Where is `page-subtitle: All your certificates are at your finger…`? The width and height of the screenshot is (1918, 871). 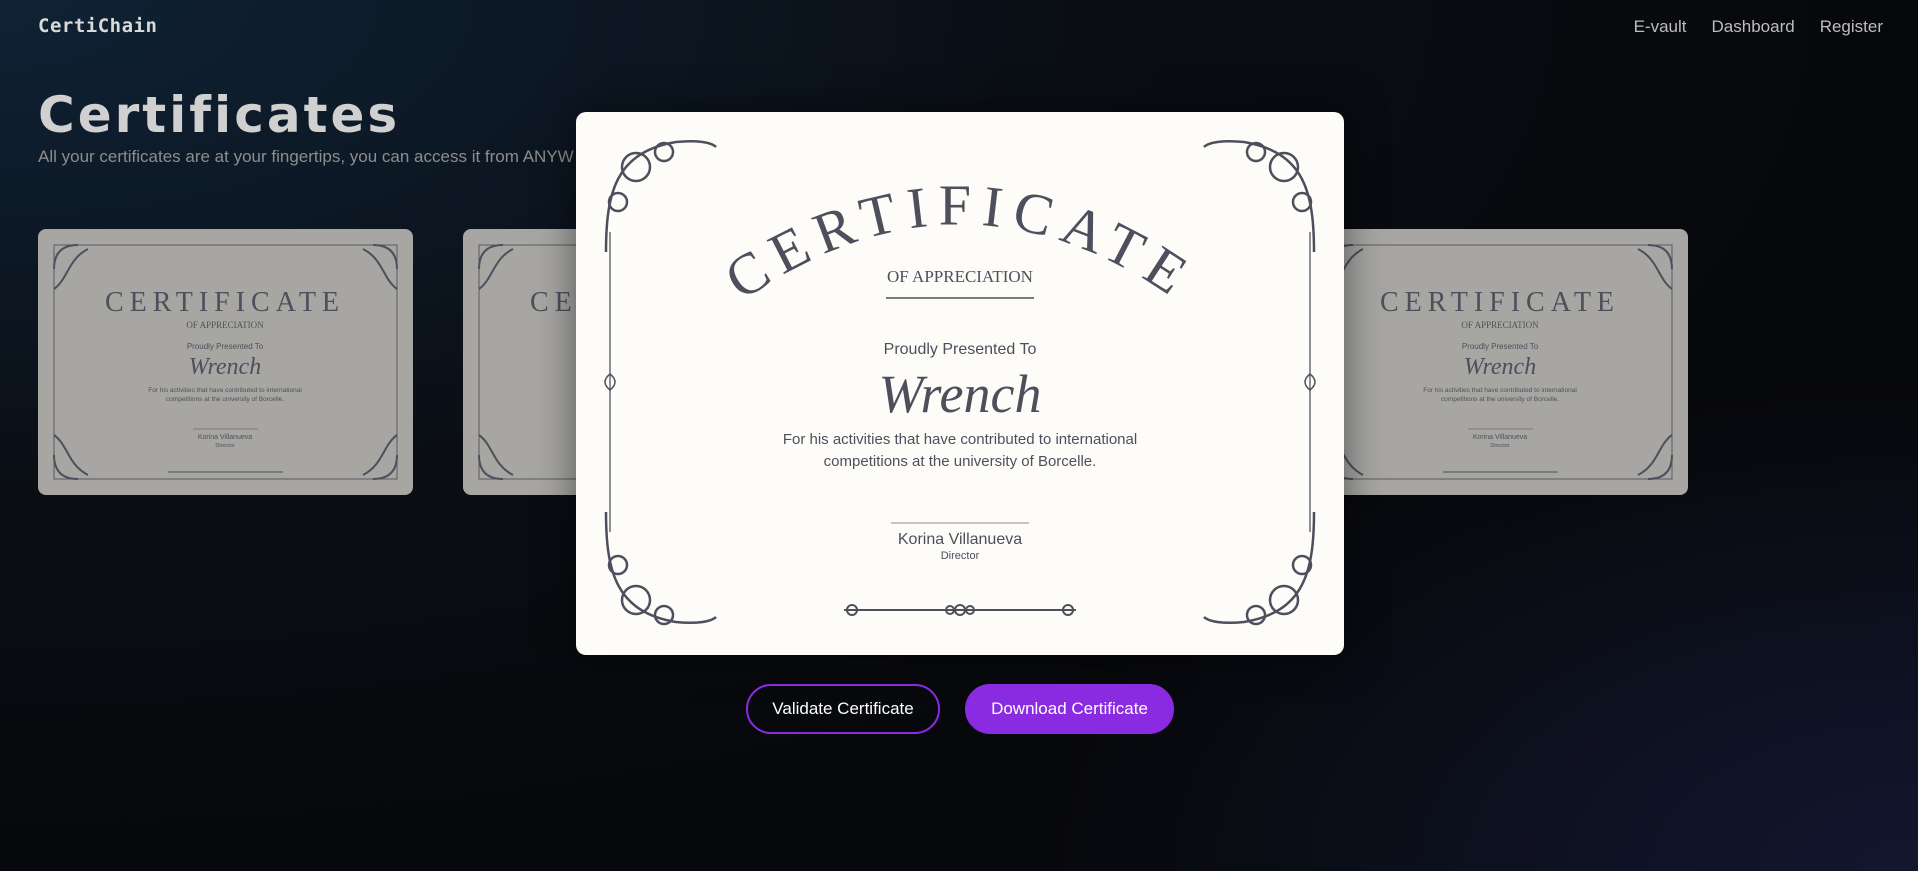
page-subtitle: All your certificates are at your finger… is located at coordinates (306, 156).